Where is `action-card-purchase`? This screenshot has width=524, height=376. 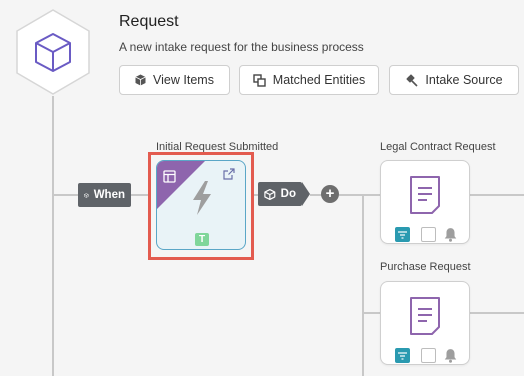 action-card-purchase is located at coordinates (425, 323).